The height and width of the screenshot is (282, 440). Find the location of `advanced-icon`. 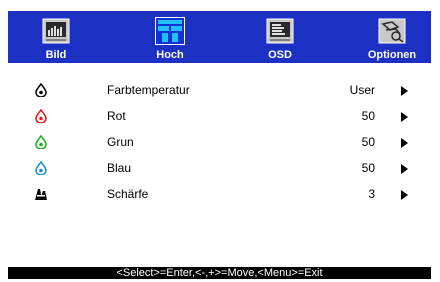

advanced-icon is located at coordinates (170, 31).